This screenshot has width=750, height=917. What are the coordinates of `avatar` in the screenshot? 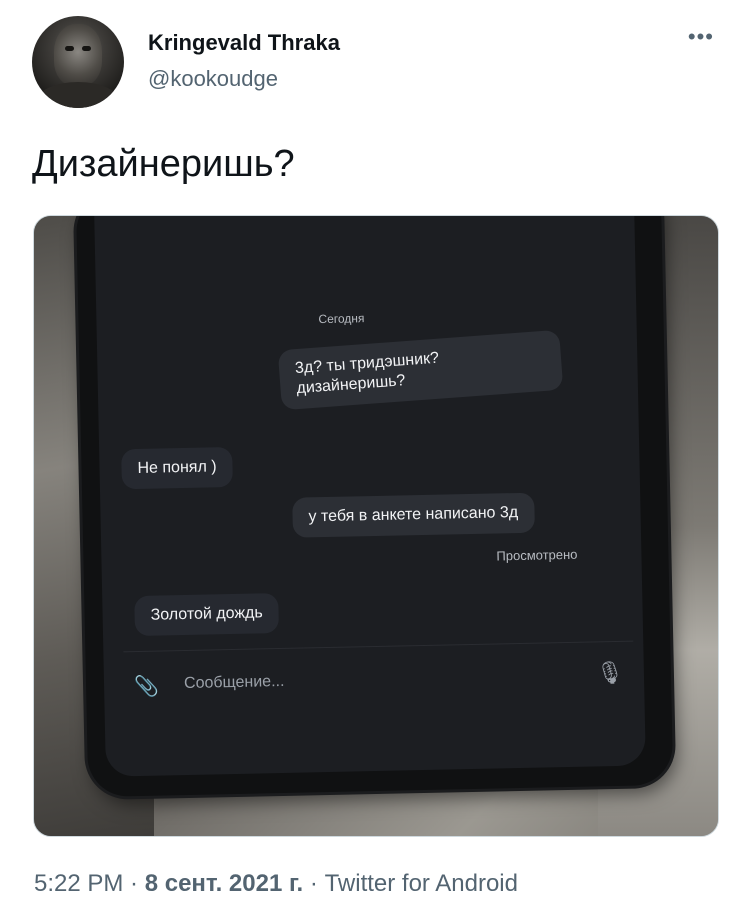 It's located at (78, 62).